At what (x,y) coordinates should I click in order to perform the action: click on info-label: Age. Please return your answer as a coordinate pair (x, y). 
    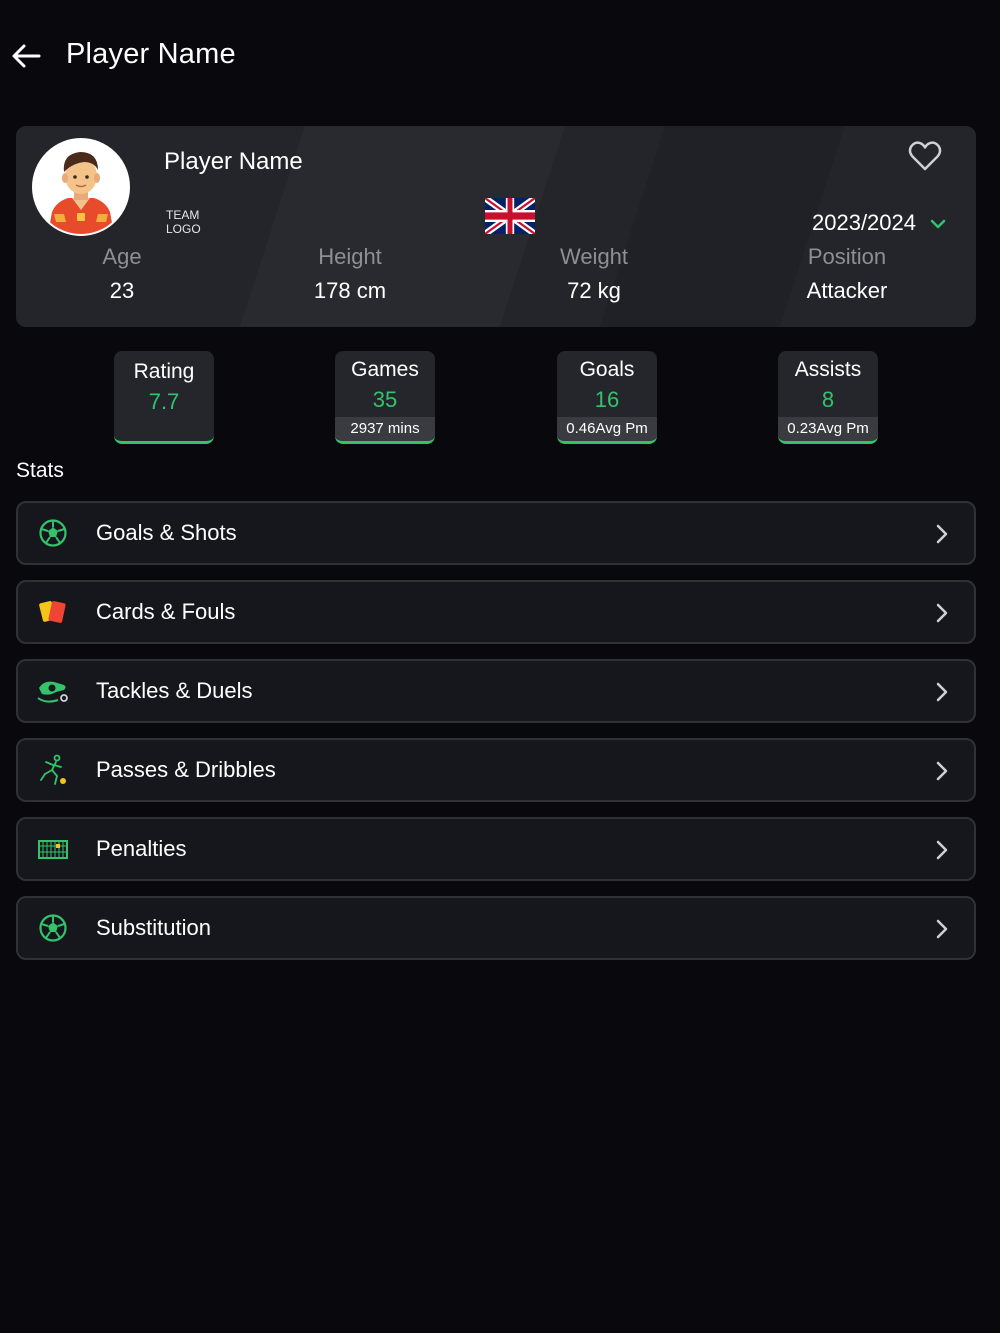
    Looking at the image, I should click on (122, 256).